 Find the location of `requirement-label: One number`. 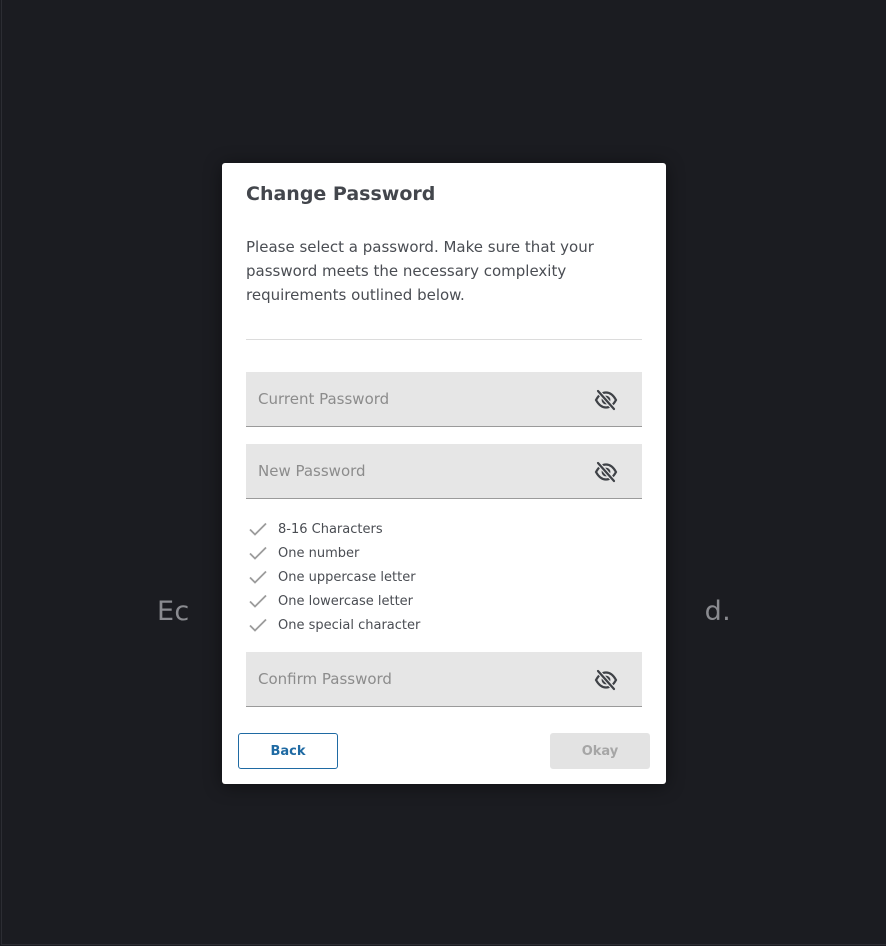

requirement-label: One number is located at coordinates (319, 553).